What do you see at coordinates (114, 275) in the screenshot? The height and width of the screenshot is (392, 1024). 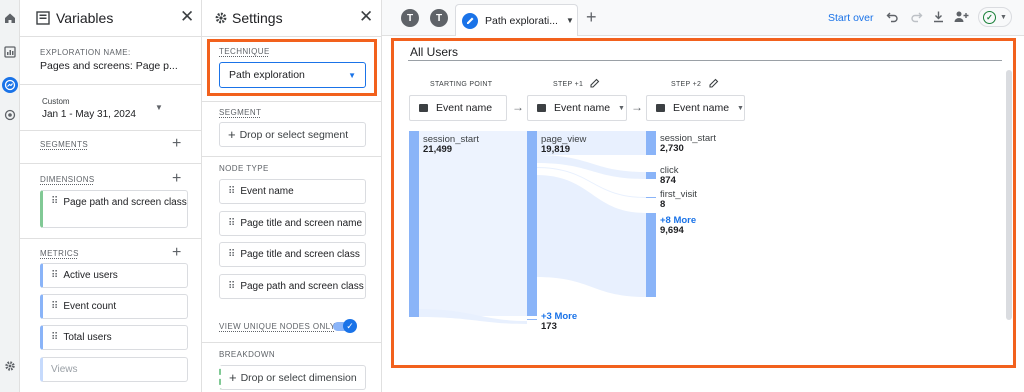 I see `metric-chip-active-users: ⠿ Active users` at bounding box center [114, 275].